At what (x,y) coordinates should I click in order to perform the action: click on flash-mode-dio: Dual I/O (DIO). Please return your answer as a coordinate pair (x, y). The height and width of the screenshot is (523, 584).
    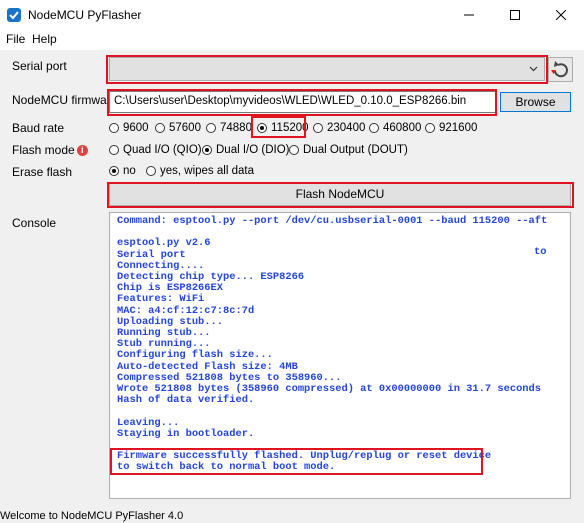
    Looking at the image, I should click on (245, 150).